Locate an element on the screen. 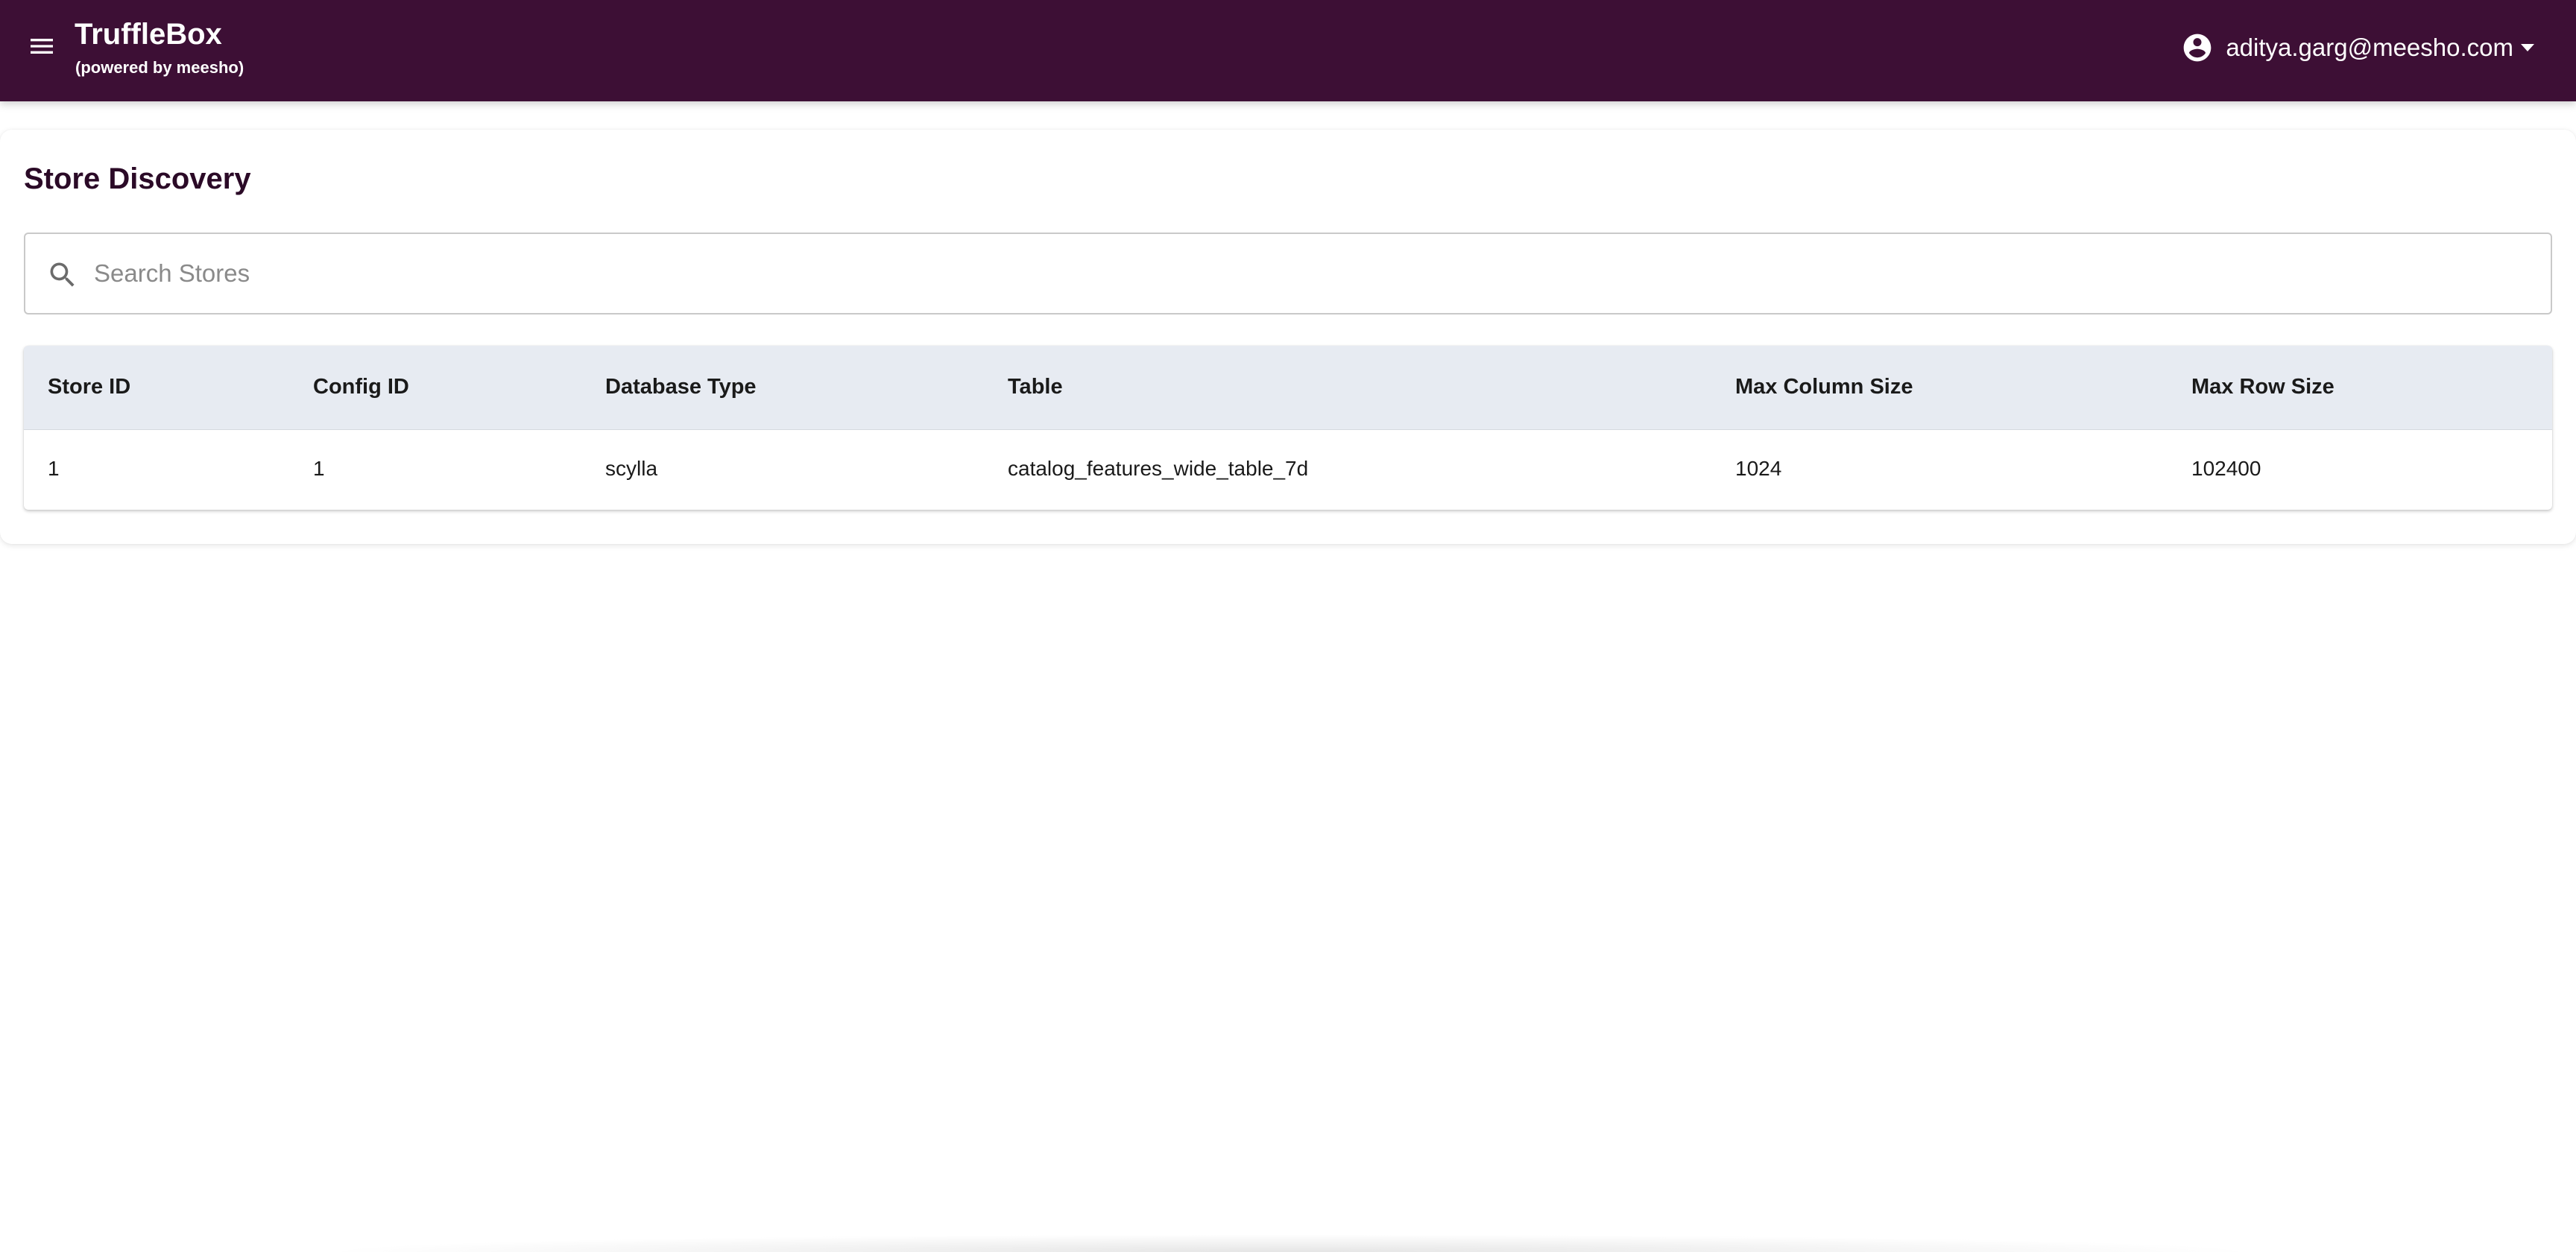 This screenshot has width=2576, height=1252. column-header-table: Table is located at coordinates (1347, 388).